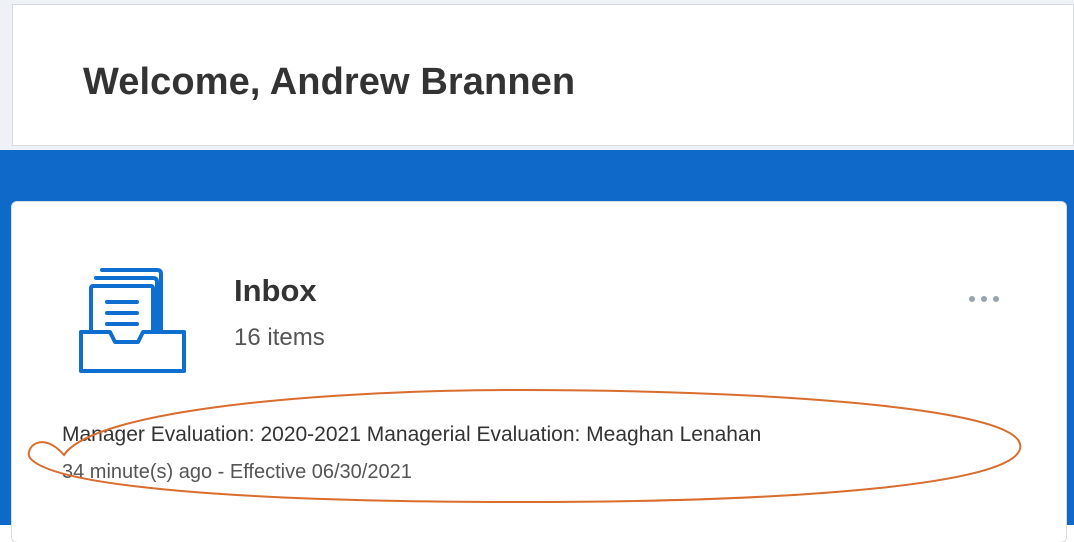 This screenshot has width=1074, height=542. I want to click on inbox-more-button, so click(984, 299).